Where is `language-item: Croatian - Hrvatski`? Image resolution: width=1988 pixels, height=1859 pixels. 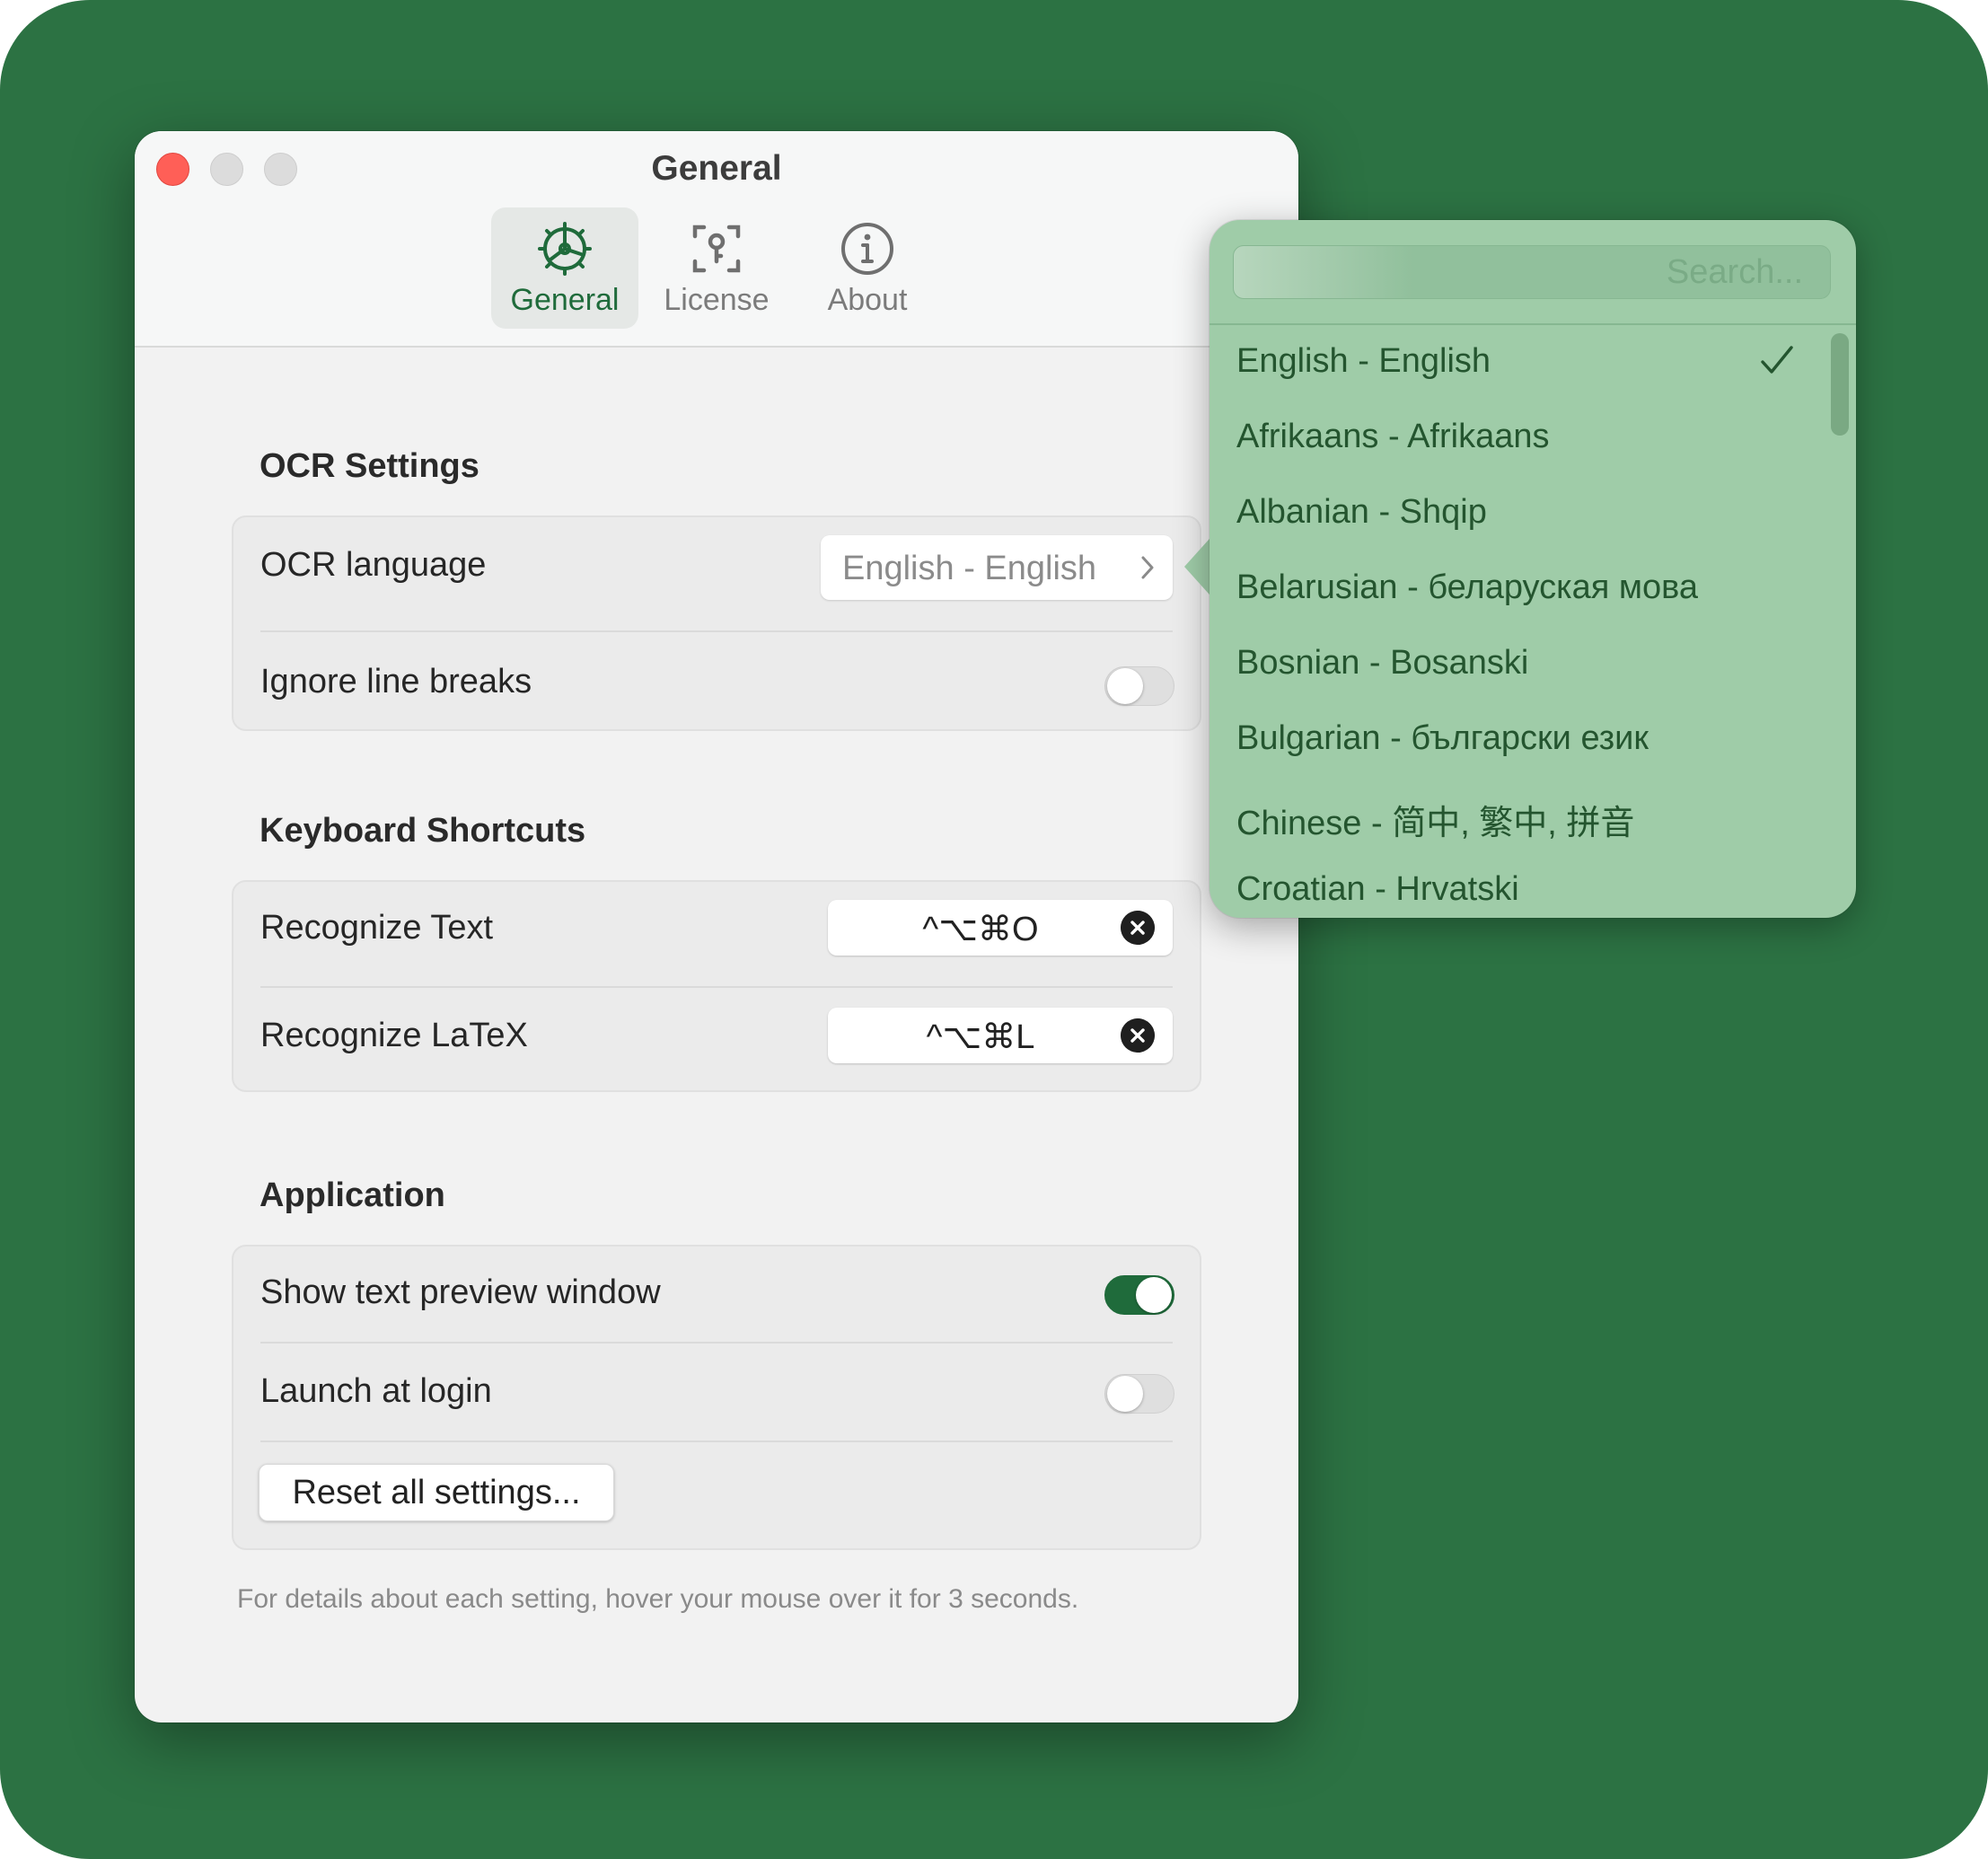 language-item: Croatian - Hrvatski is located at coordinates (1377, 889).